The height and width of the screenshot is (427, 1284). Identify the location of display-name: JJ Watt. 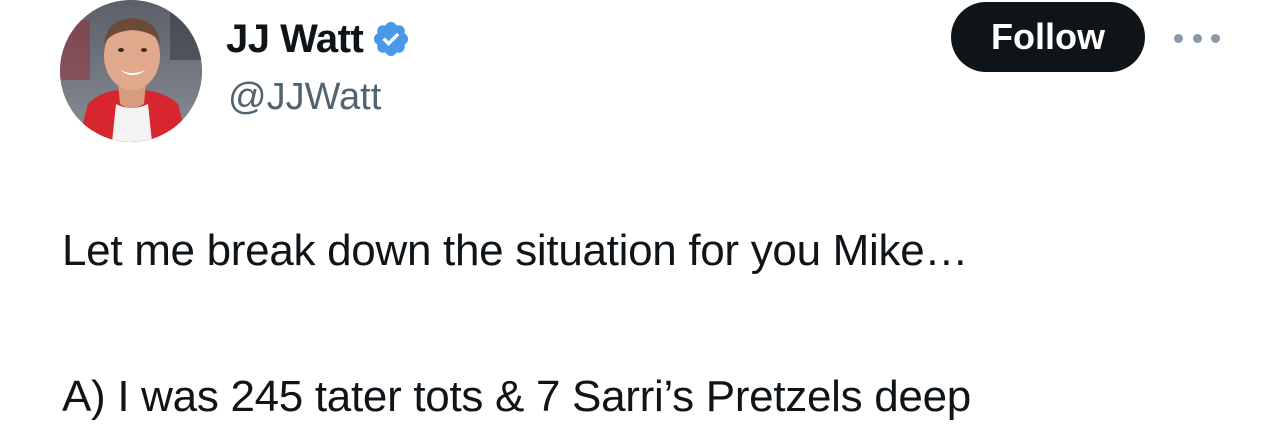
(295, 39).